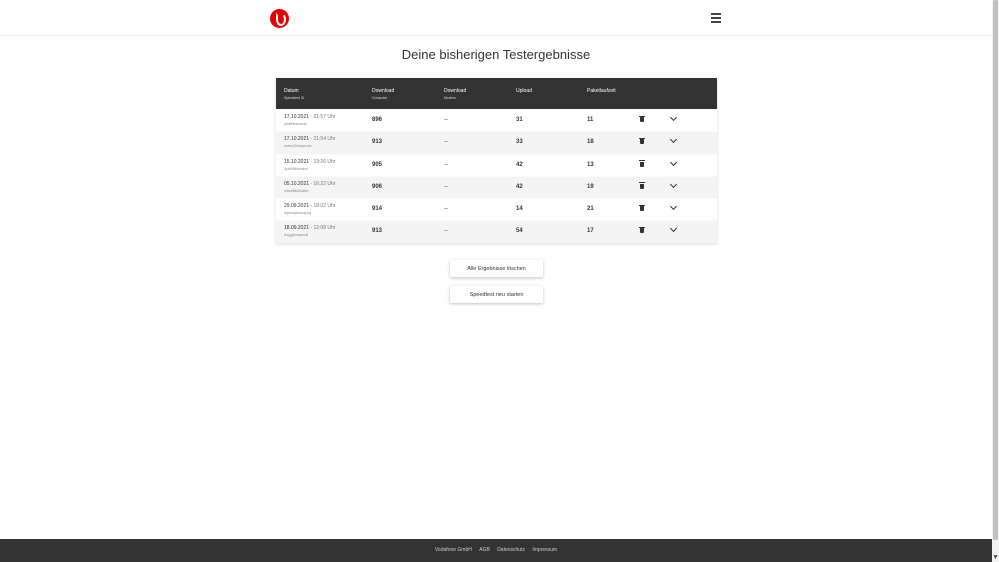  Describe the element at coordinates (383, 94) in the screenshot. I see `header-download-computer: Download Computer` at that location.